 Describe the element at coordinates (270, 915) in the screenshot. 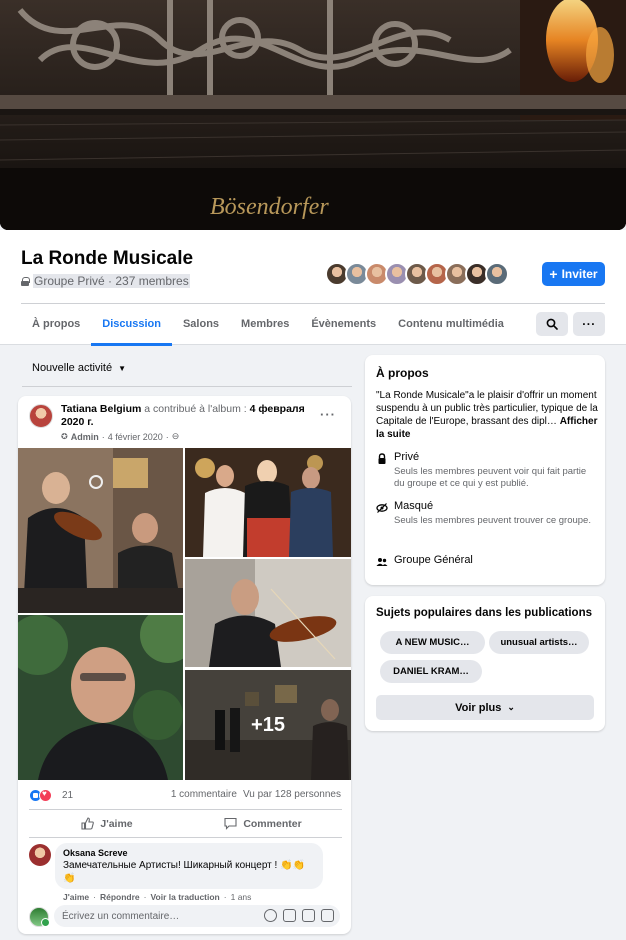

I see `emoji-icon` at that location.